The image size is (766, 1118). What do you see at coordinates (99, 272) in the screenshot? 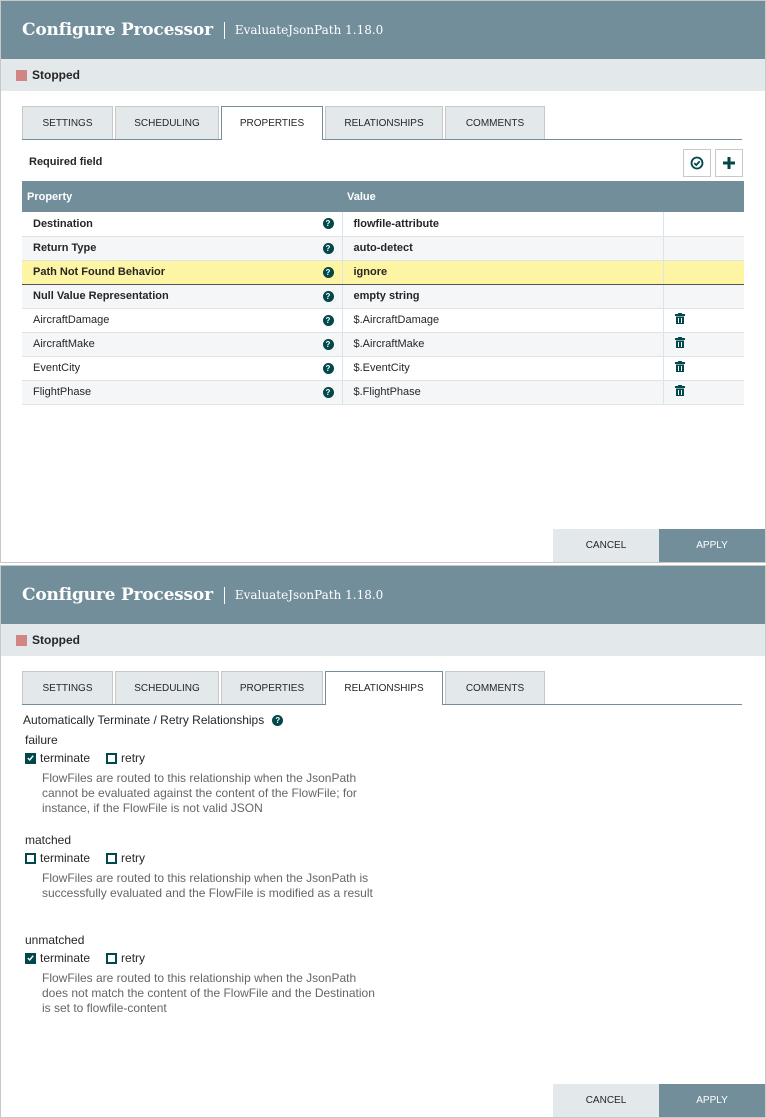
I see `property-name: Path Not Found Behavior` at bounding box center [99, 272].